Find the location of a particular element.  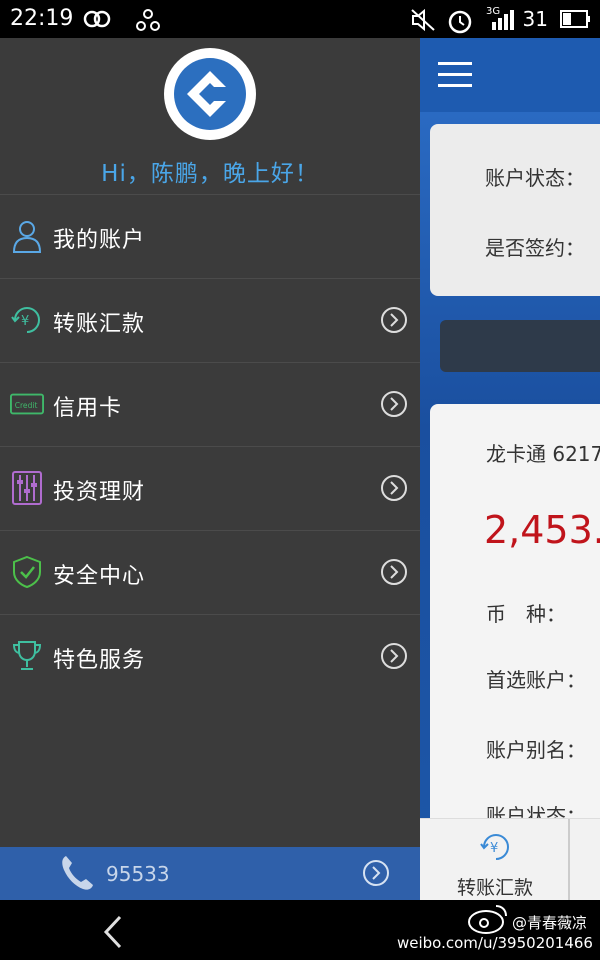

menu-item-credit-card: Credit 信用卡 is located at coordinates (210, 404).